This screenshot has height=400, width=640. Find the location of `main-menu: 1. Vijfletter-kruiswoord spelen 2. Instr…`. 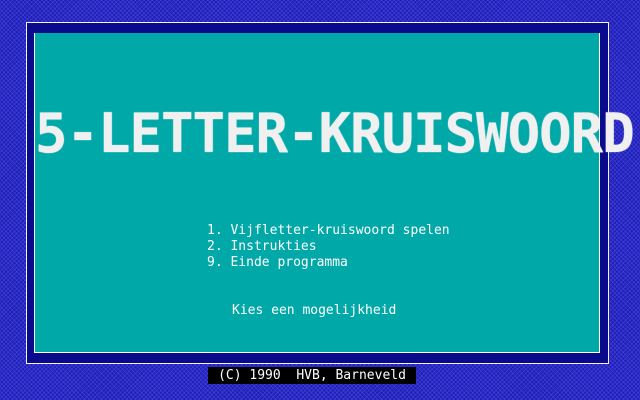

main-menu: 1. Vijfletter-kruiswoord spelen 2. Instr… is located at coordinates (328, 247).